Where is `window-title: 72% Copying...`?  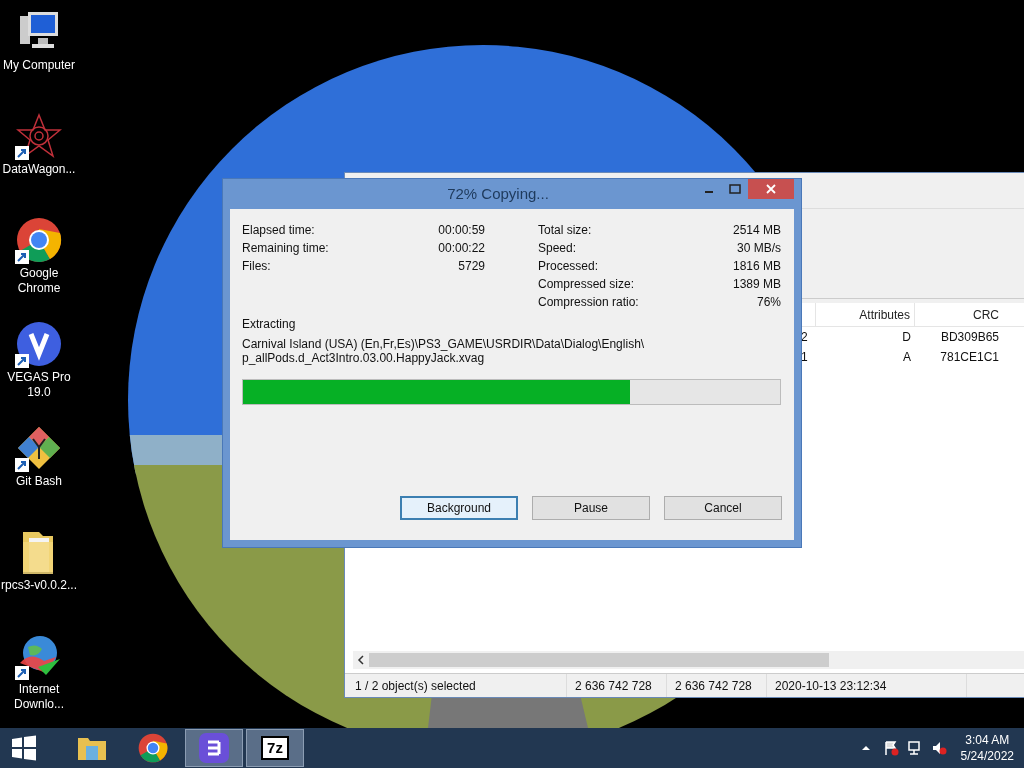
window-title: 72% Copying... is located at coordinates (498, 193).